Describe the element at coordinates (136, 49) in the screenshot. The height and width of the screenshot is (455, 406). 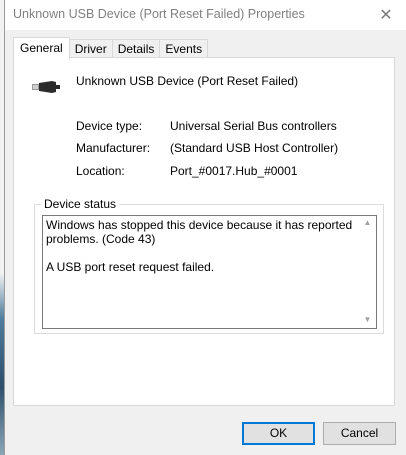
I see `tab-details: Details` at that location.